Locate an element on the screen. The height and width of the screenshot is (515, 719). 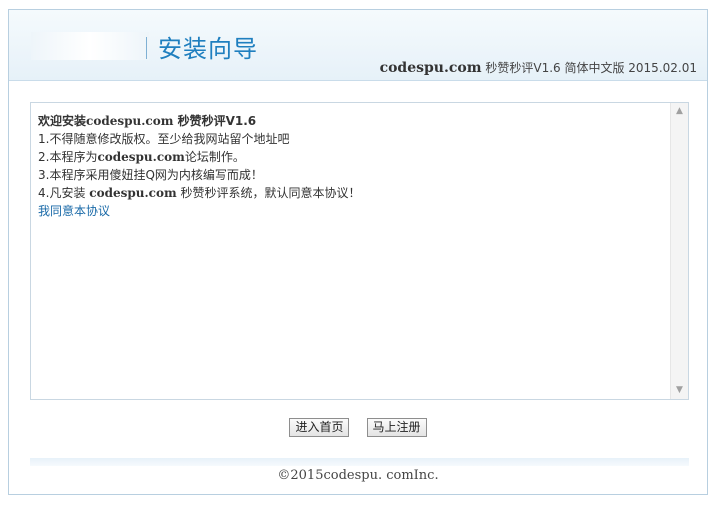
license-line-4: 4.凡安装 codespu.com 秒赞秒评系统，默认同意本协议！ is located at coordinates (199, 193).